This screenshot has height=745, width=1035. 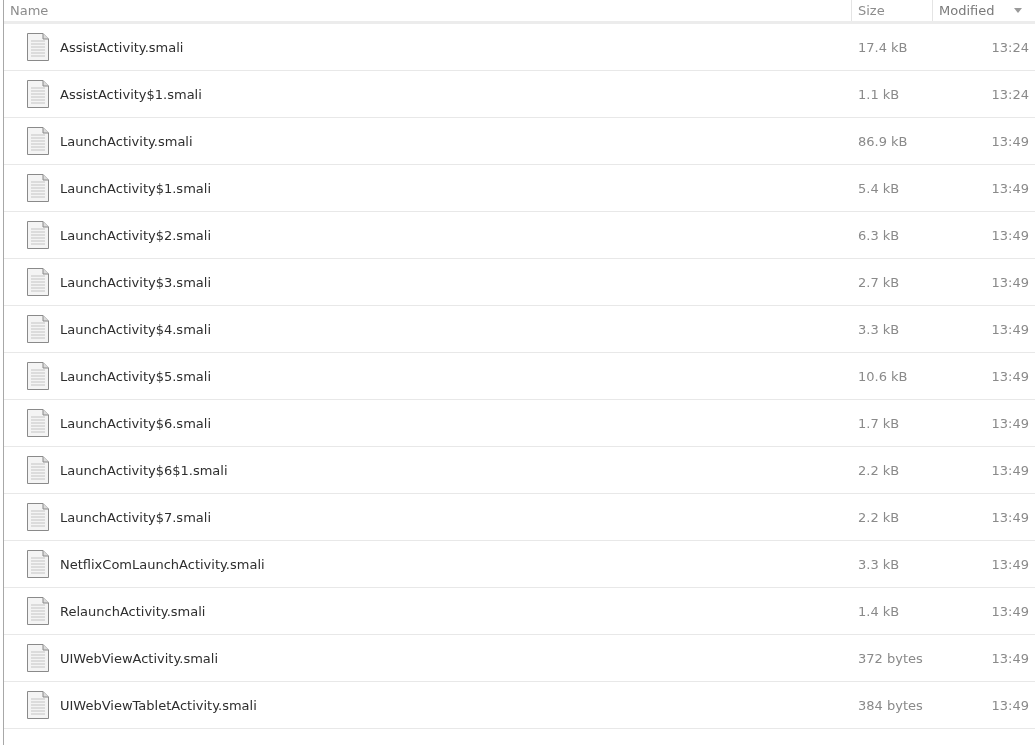 What do you see at coordinates (133, 611) in the screenshot?
I see `file-name: RelaunchActivity.smali` at bounding box center [133, 611].